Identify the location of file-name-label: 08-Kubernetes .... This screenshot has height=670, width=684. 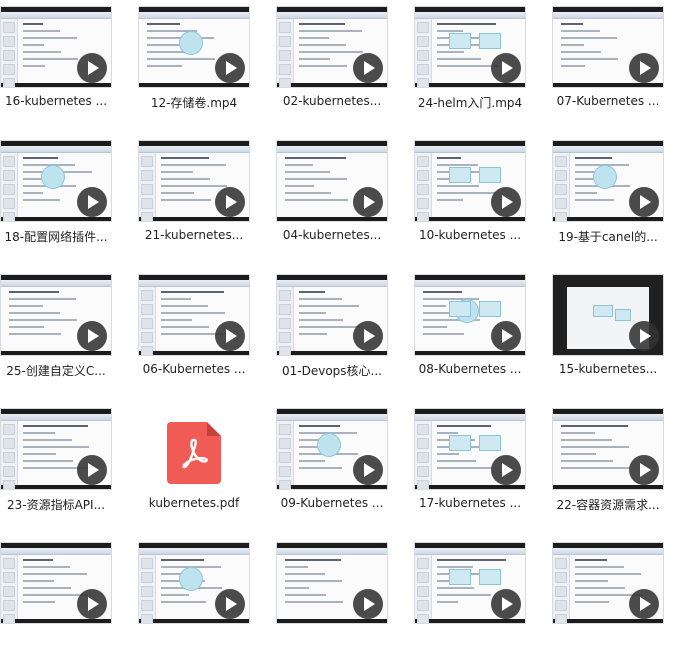
(470, 369).